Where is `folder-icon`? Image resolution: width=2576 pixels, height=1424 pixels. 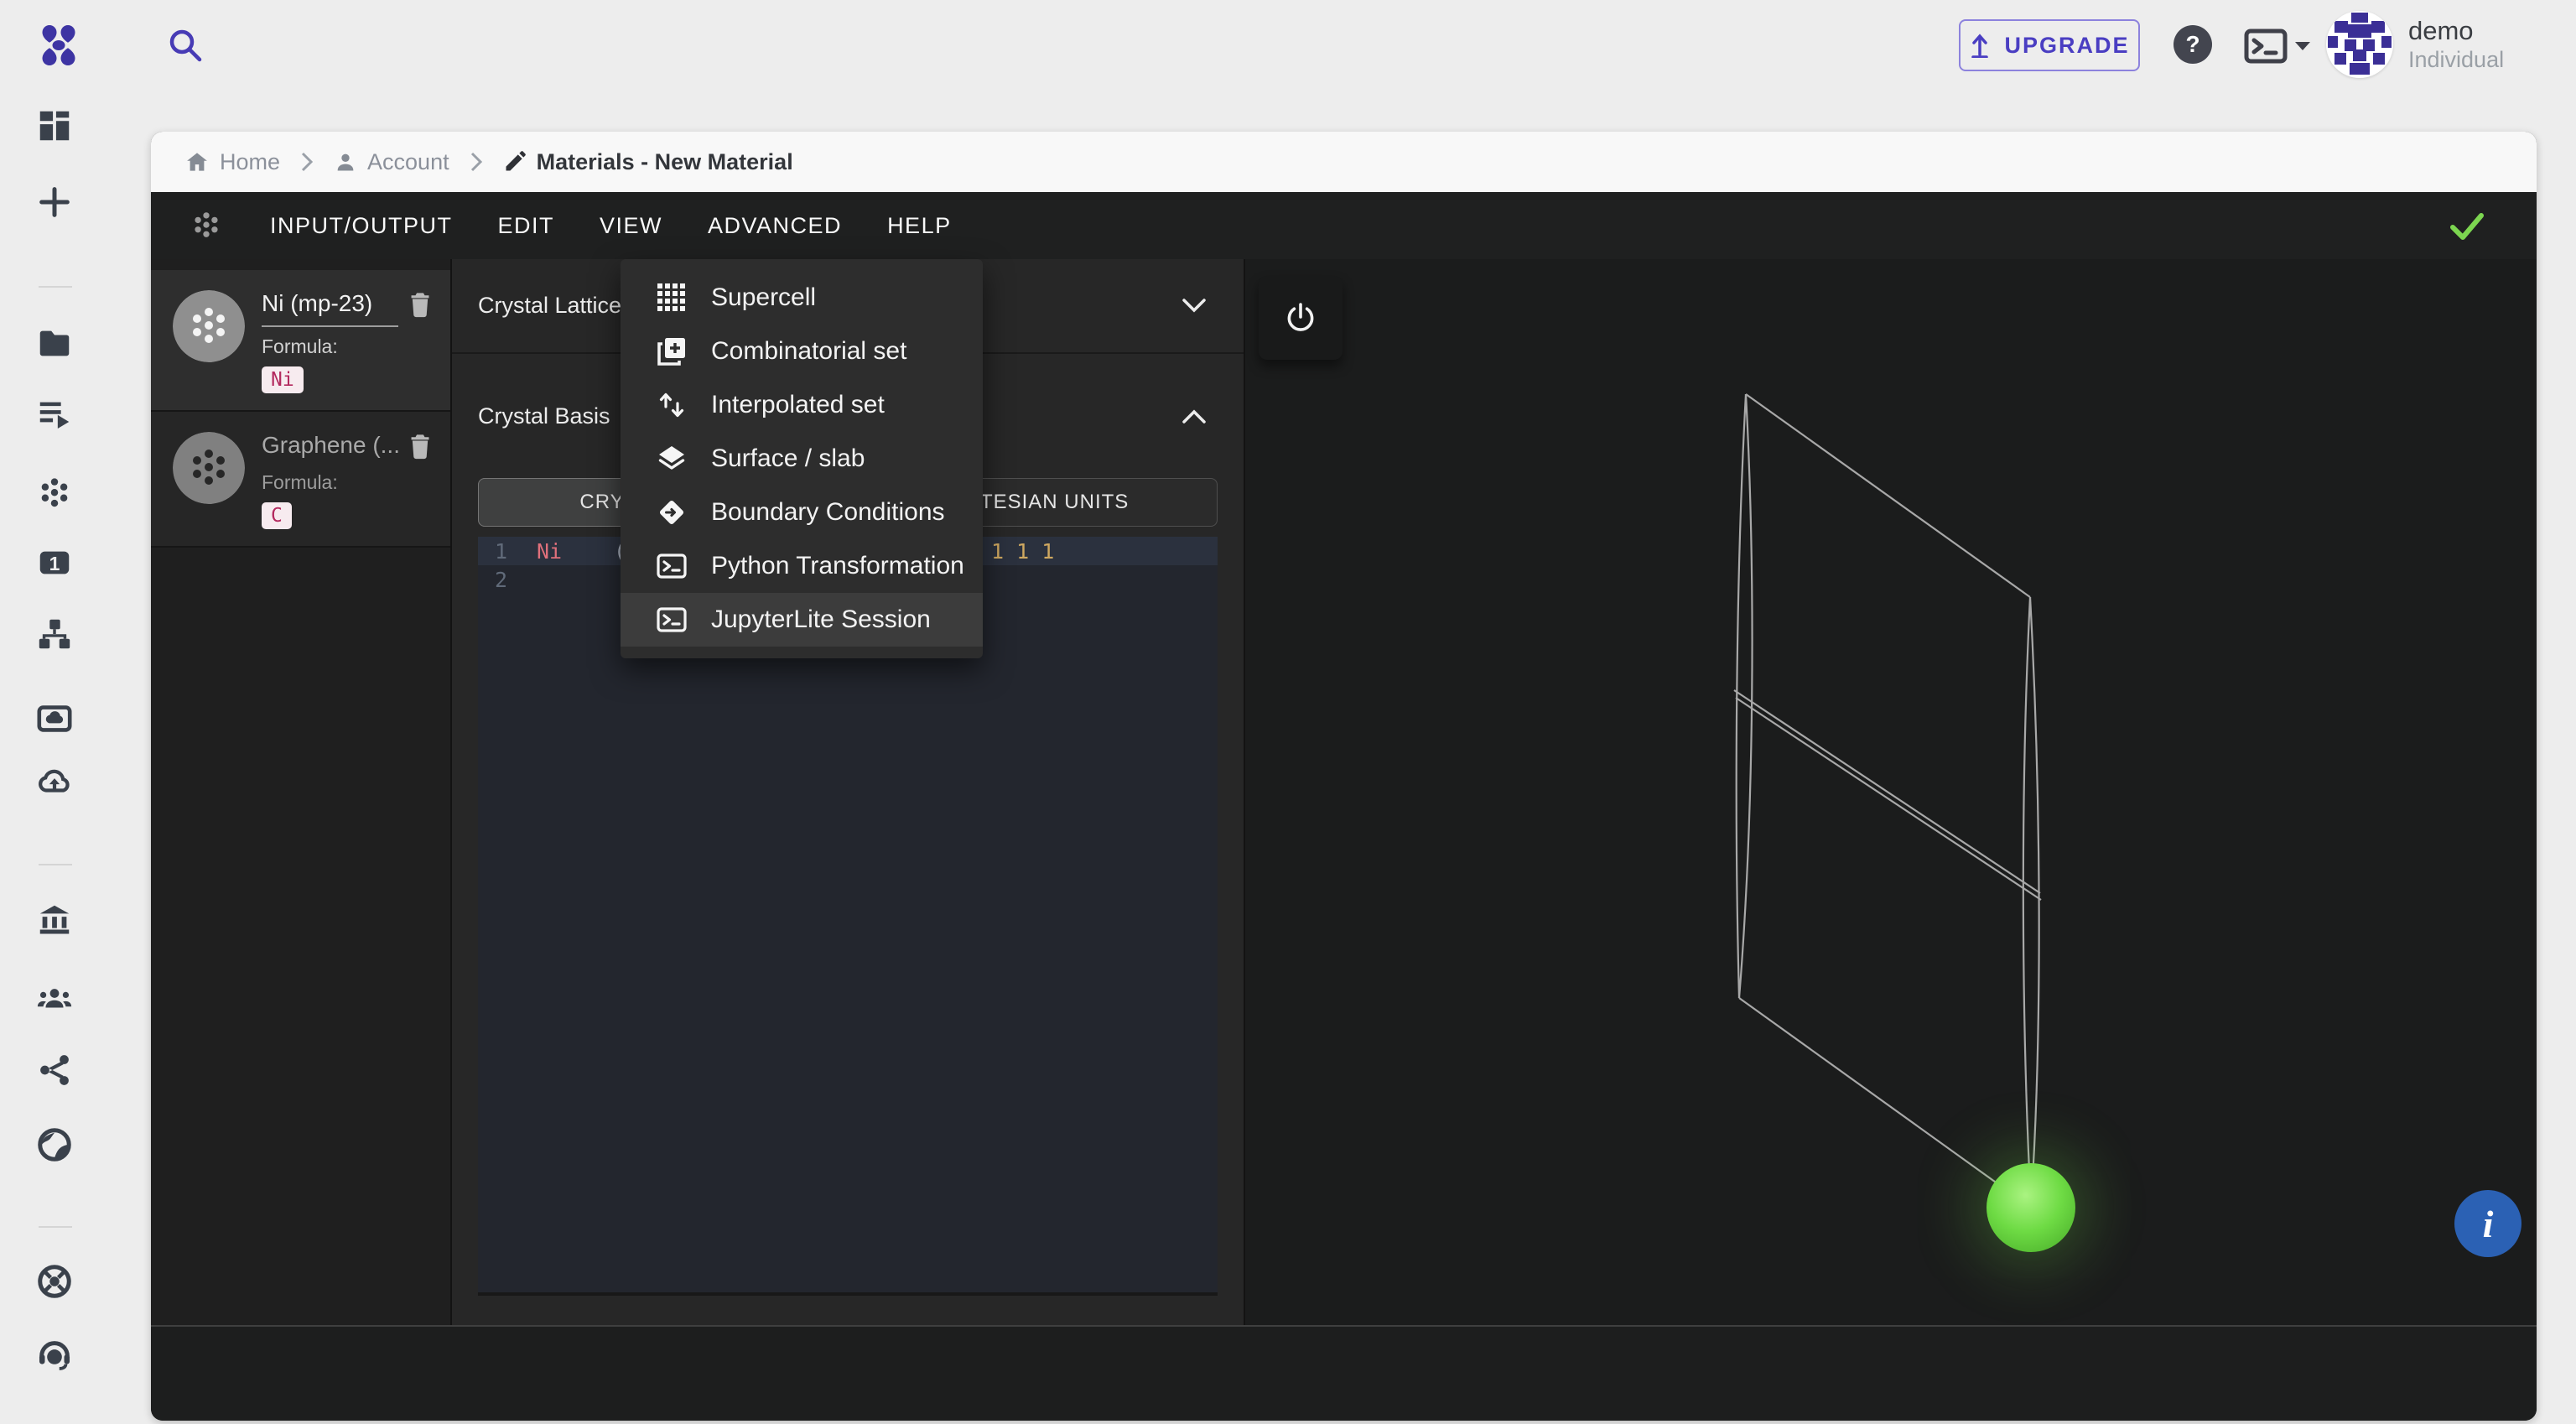 folder-icon is located at coordinates (54, 343).